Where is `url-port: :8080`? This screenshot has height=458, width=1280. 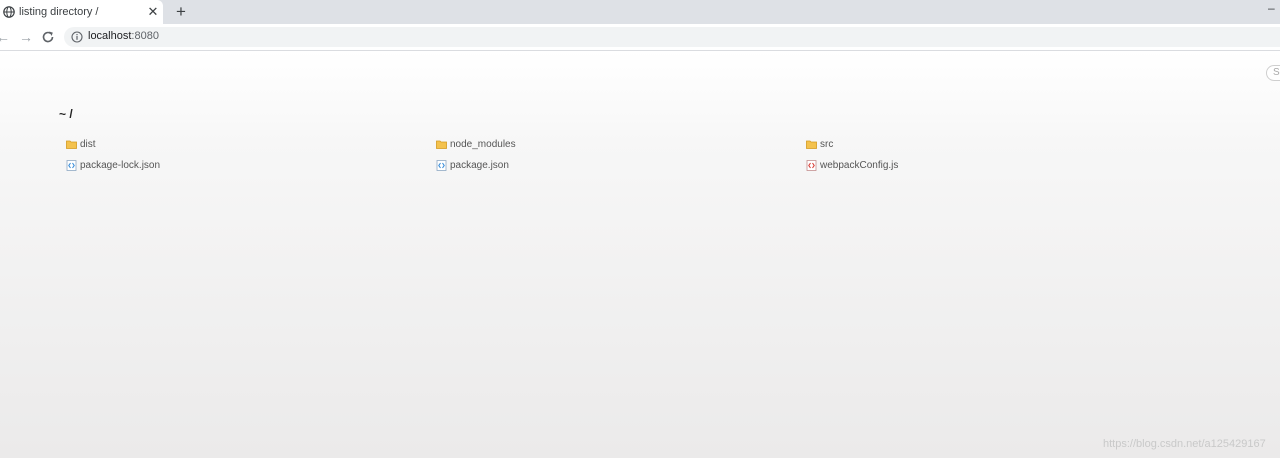
url-port: :8080 is located at coordinates (145, 36).